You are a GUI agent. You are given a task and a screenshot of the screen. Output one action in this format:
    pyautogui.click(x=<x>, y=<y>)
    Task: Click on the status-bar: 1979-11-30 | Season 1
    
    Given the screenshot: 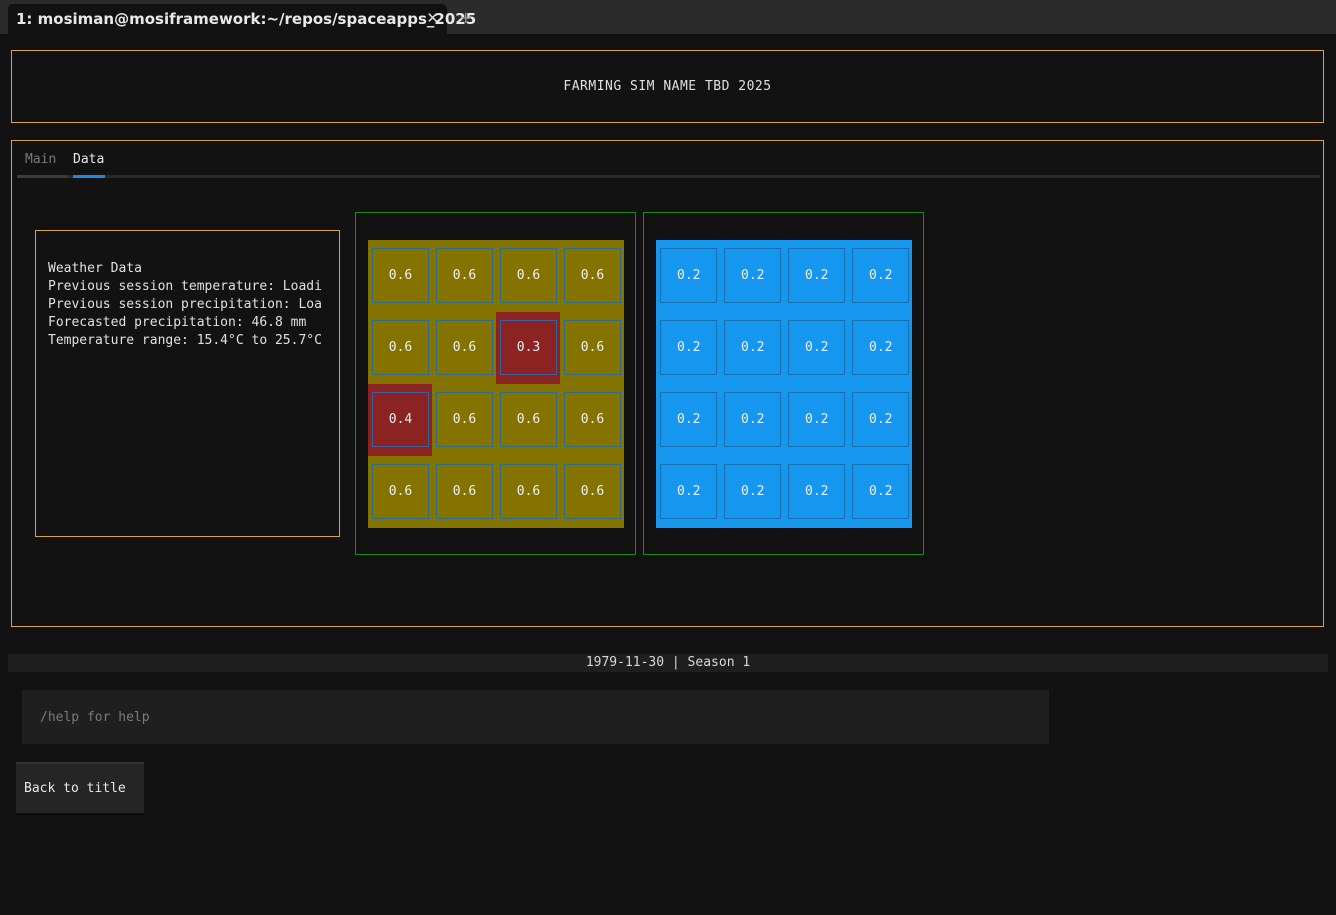 What is the action you would take?
    pyautogui.click(x=668, y=663)
    